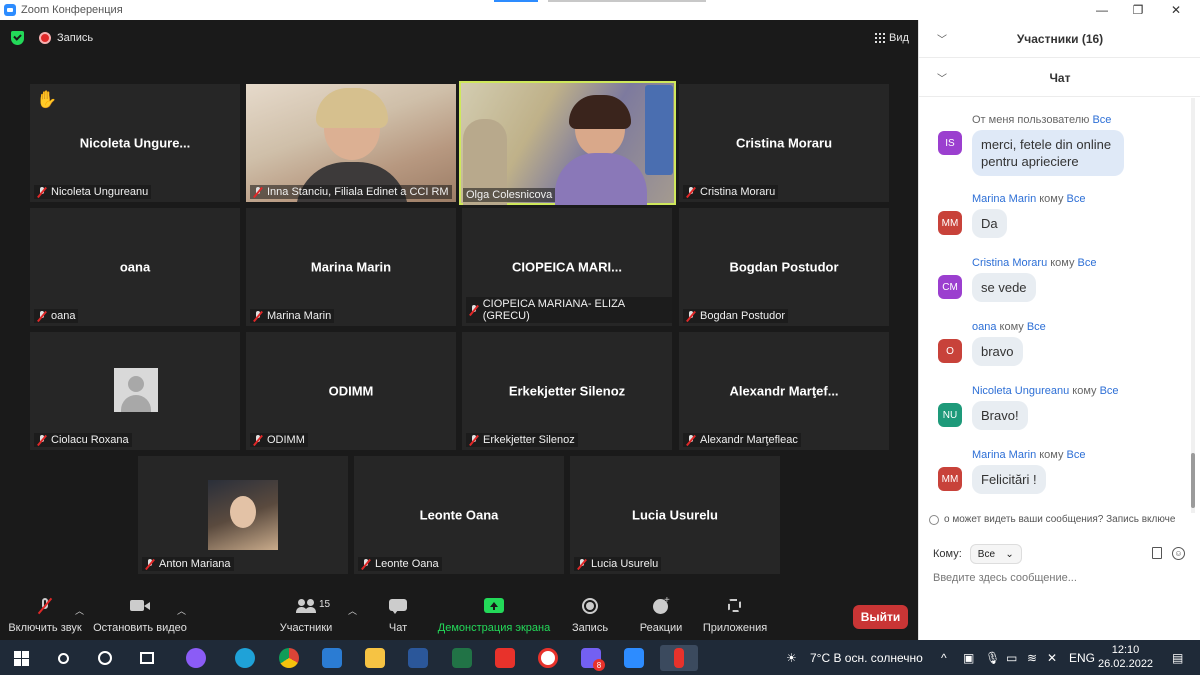 This screenshot has height=675, width=1200. Describe the element at coordinates (735, 608) in the screenshot. I see `apps-button: Приложения` at that location.